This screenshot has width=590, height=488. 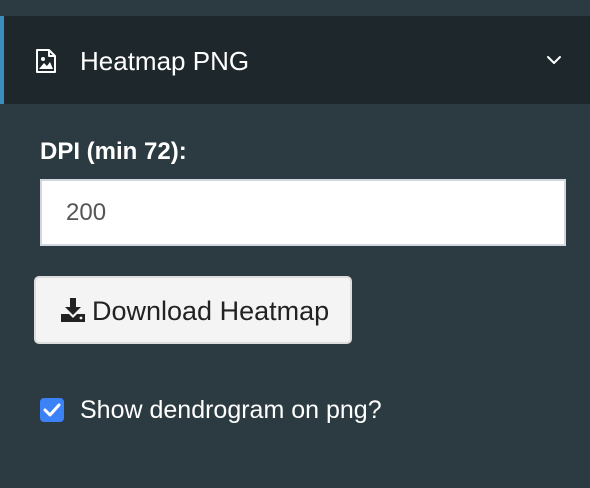 I want to click on show-dendrogram-checkbox, so click(x=52, y=410).